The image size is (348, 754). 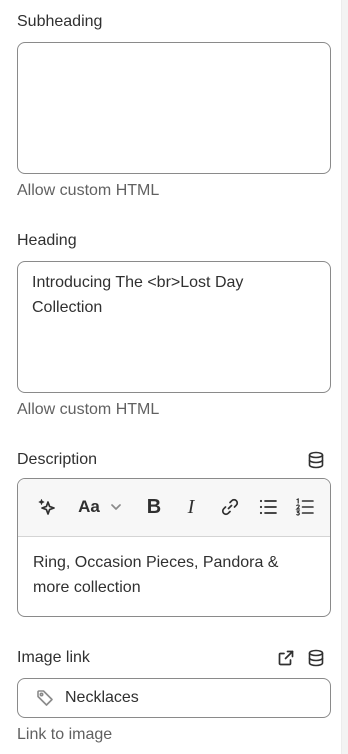 I want to click on bold-icon: B, so click(x=154, y=507).